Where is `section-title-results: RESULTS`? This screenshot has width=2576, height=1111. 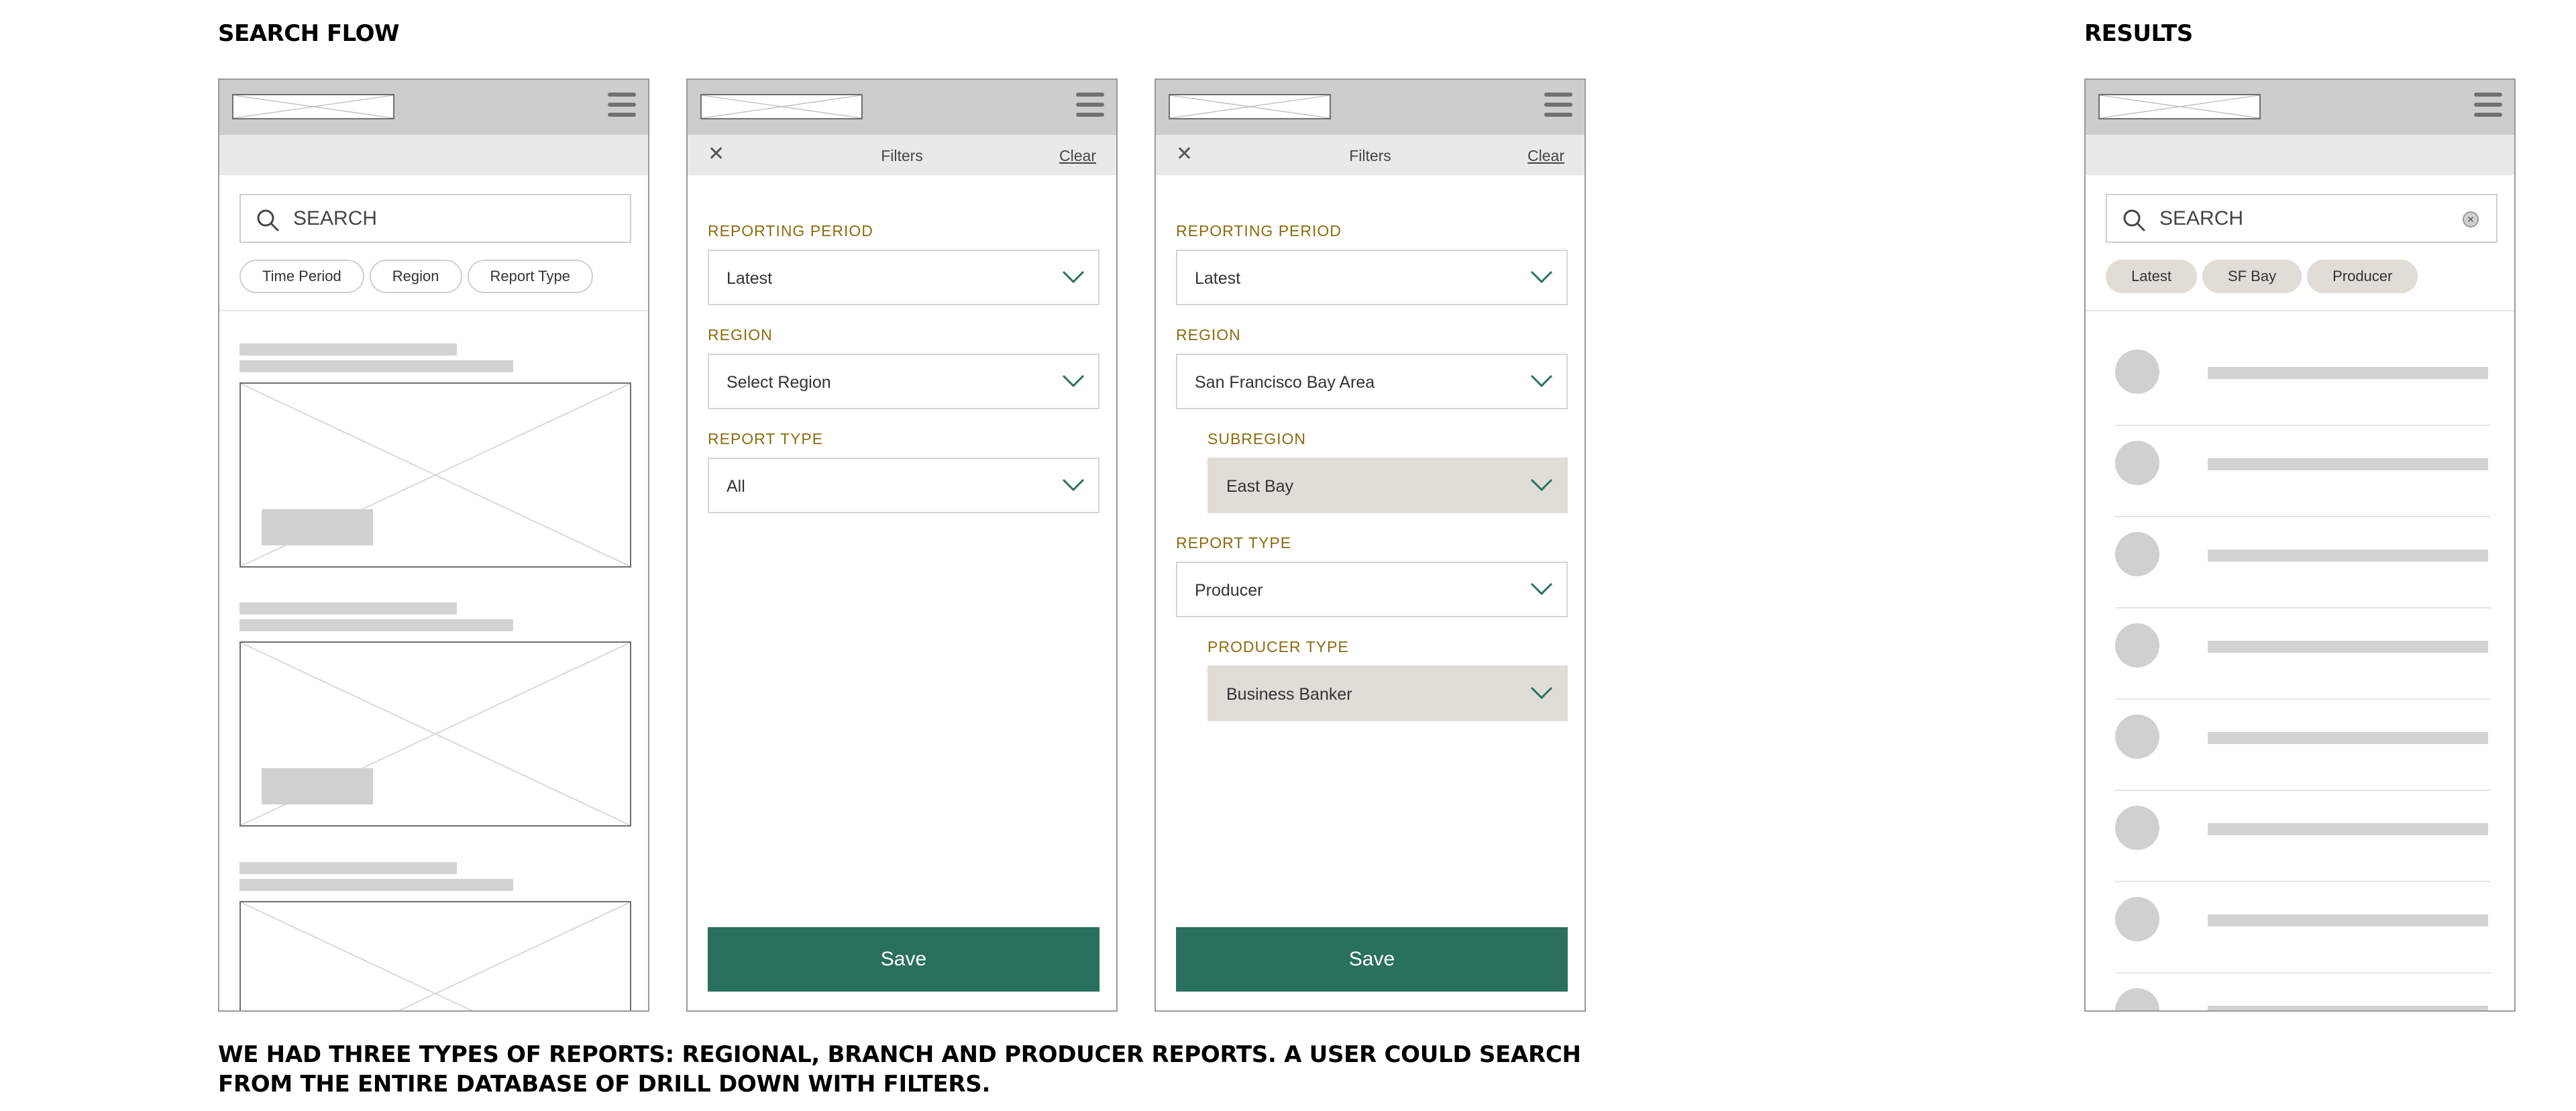
section-title-results: RESULTS is located at coordinates (2138, 33).